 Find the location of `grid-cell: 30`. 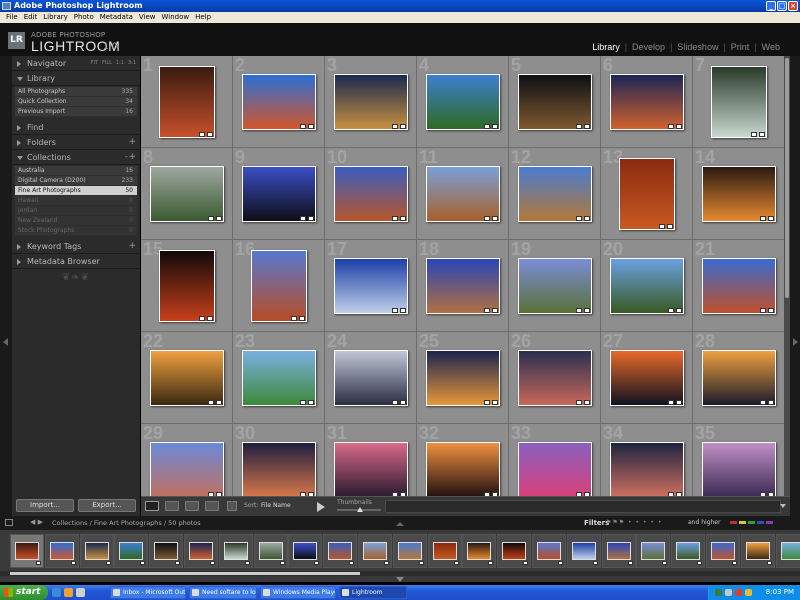

grid-cell: 30 is located at coordinates (279, 459).